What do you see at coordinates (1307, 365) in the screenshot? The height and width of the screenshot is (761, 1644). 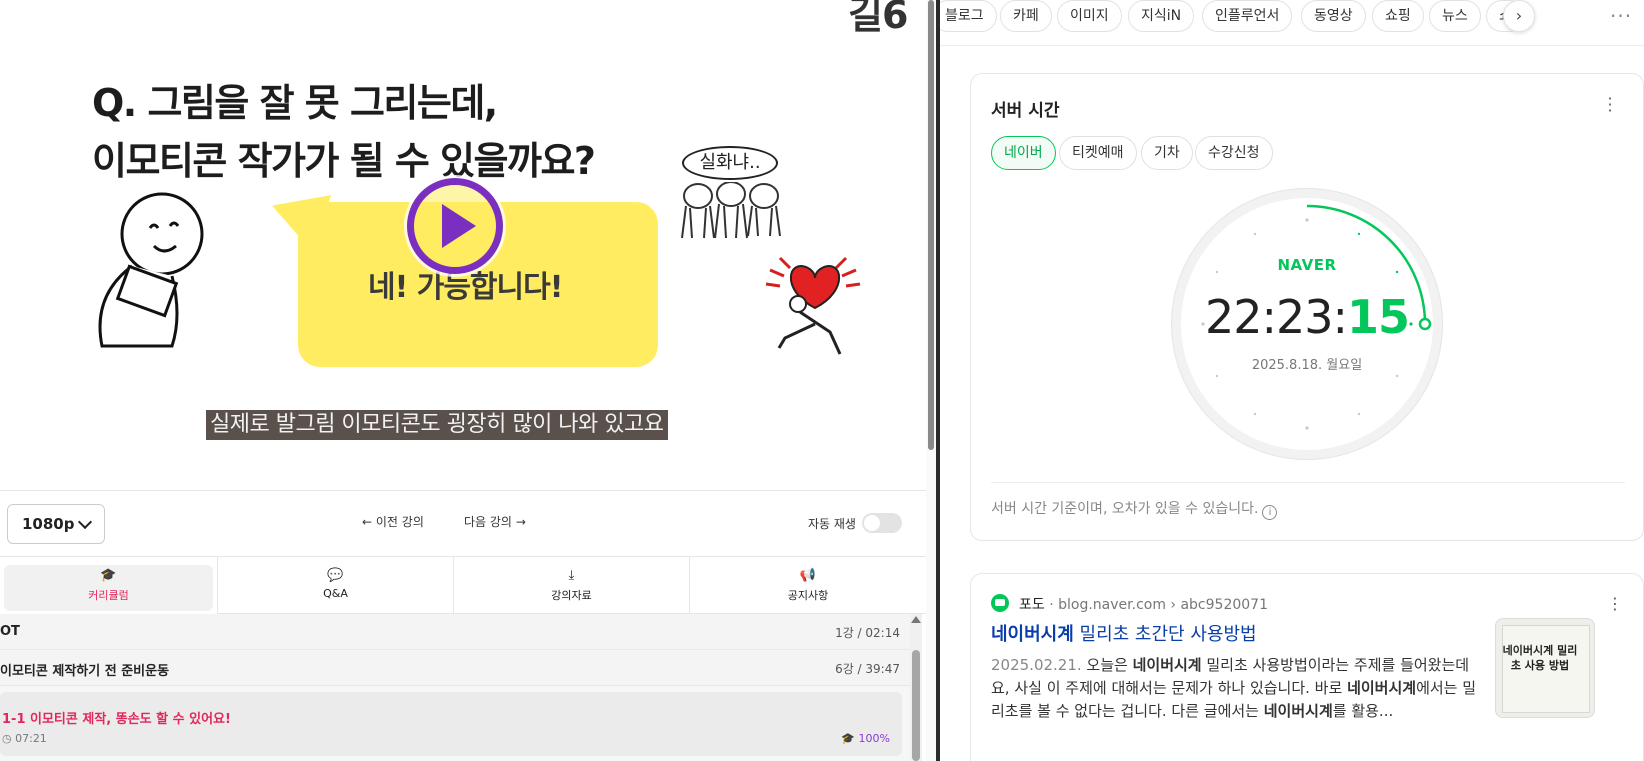 I see `clock-date: 2025.8.18. 월요일` at bounding box center [1307, 365].